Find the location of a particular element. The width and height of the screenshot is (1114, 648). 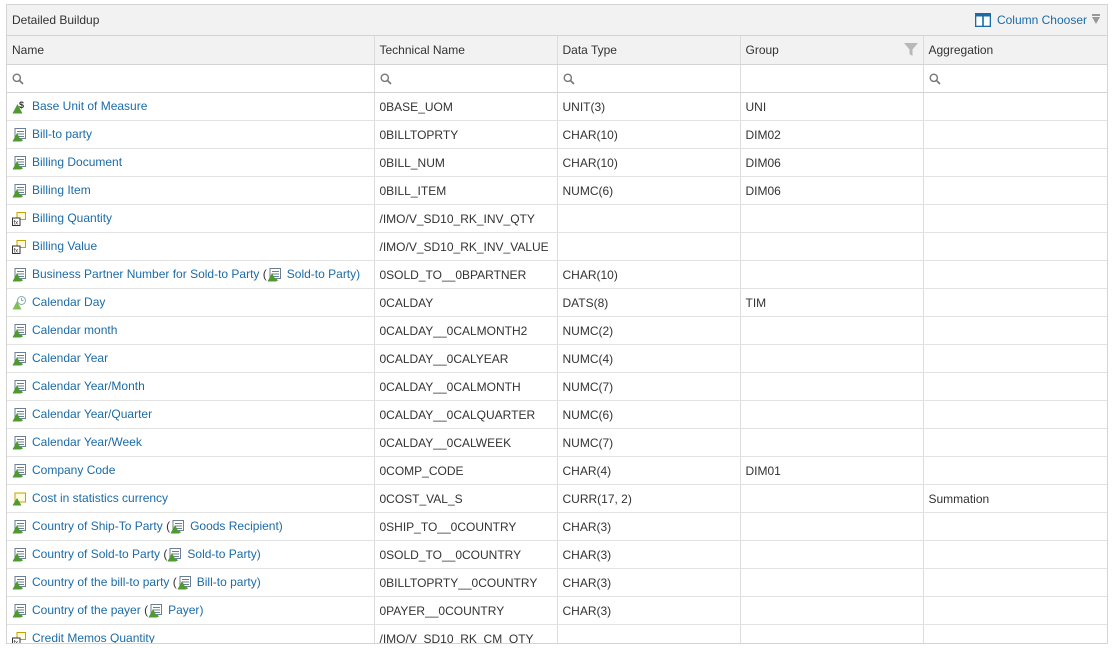

reference-link: Bill-to party is located at coordinates (227, 582).